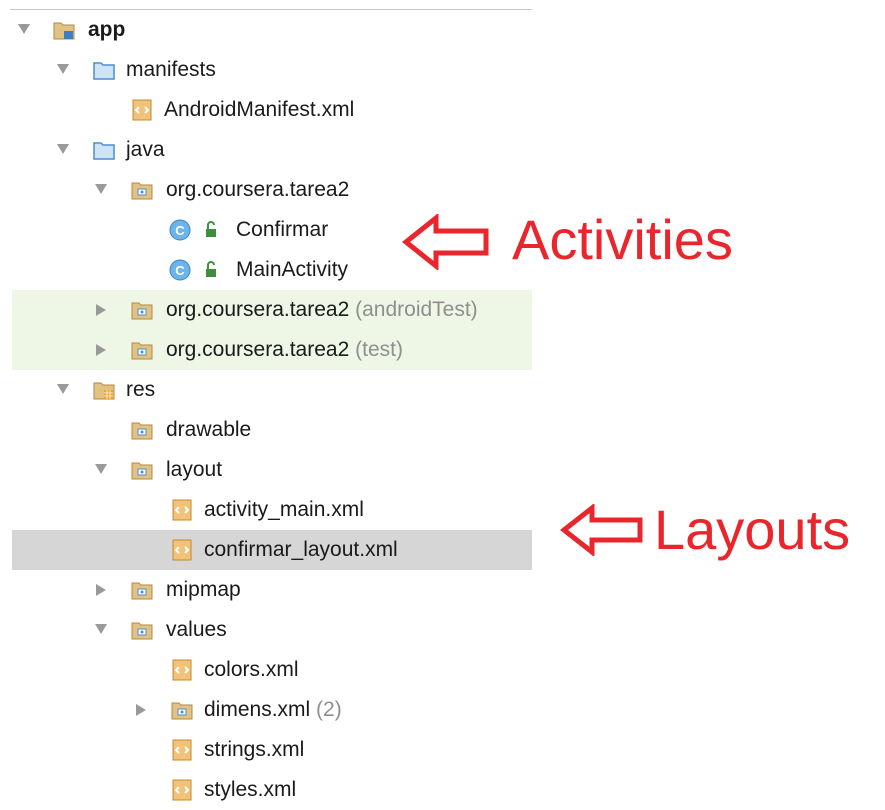 The width and height of the screenshot is (885, 810). I want to click on source-set-hint: (test), so click(379, 349).